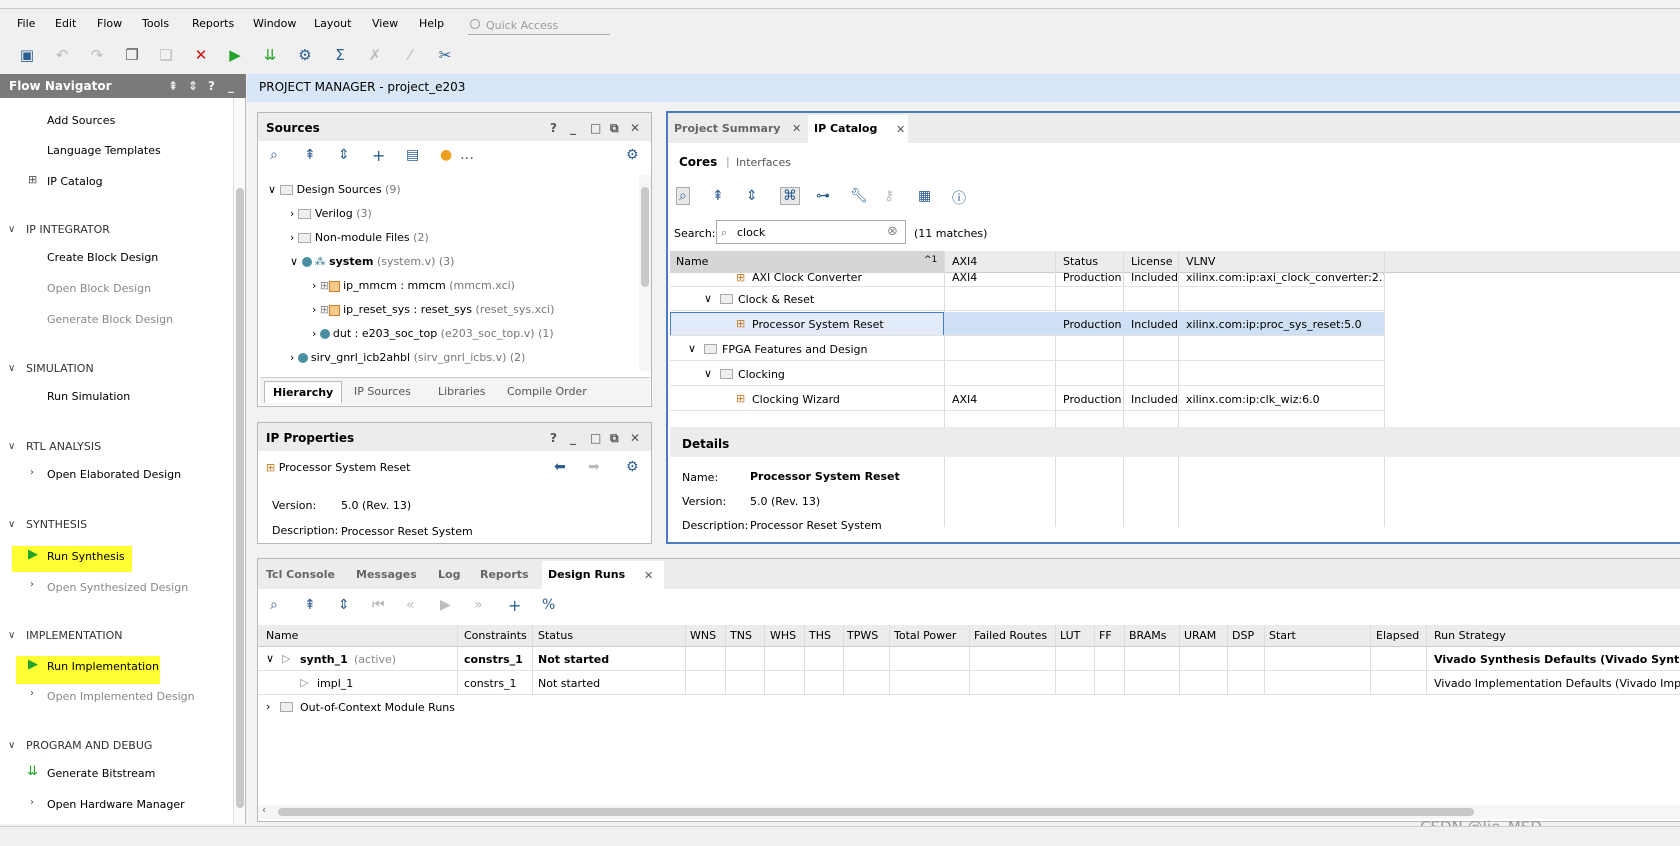  I want to click on section-ip-integrator: IP INTEGRATOR, so click(68, 229).